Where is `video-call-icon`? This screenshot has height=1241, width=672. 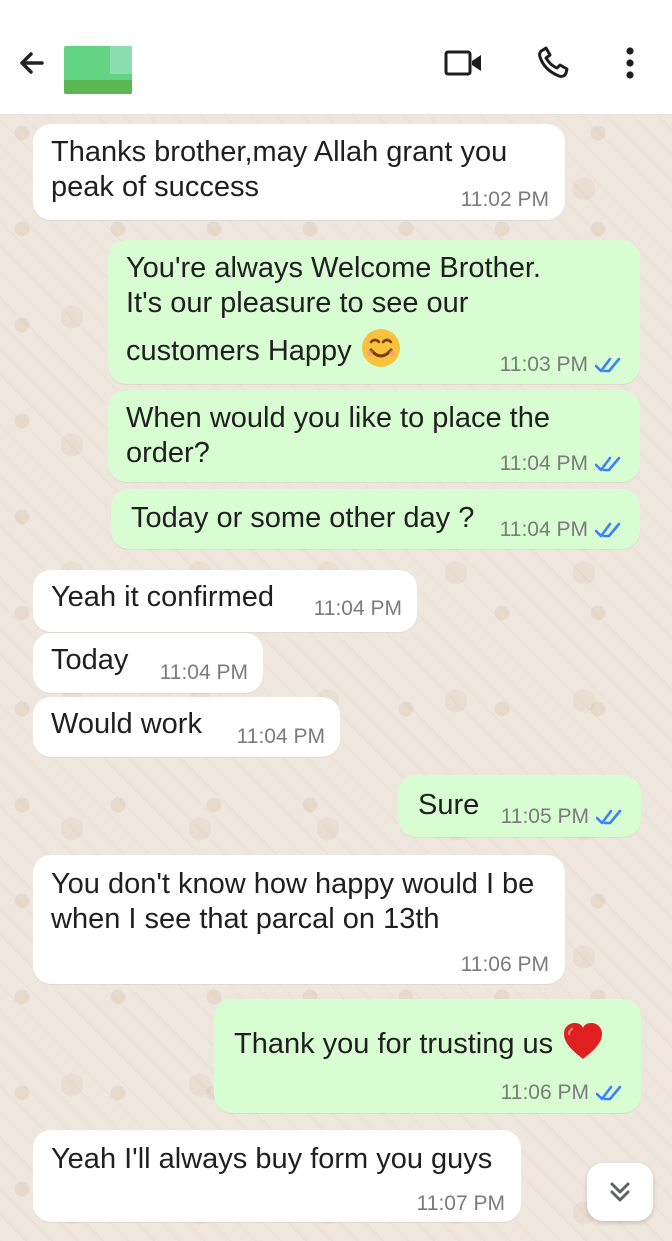 video-call-icon is located at coordinates (462, 63).